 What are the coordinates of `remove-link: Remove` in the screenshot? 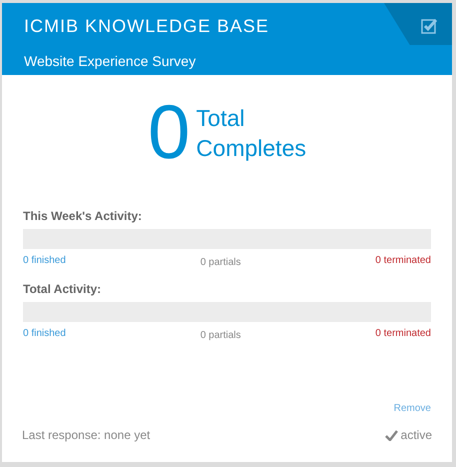 It's located at (412, 408).